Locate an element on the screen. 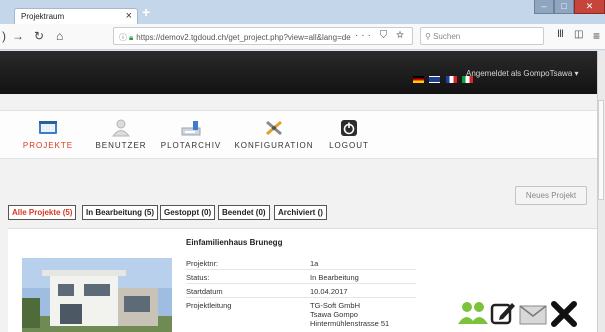 This screenshot has height=332, width=605. reload-icon: ↻ is located at coordinates (39, 36).